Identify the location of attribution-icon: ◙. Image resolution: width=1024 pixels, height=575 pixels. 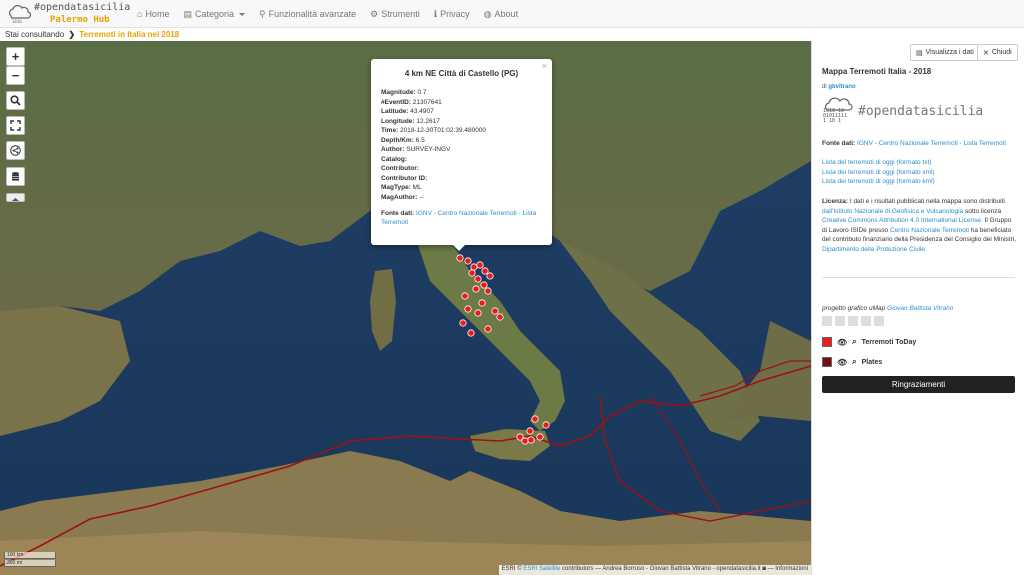
(764, 569).